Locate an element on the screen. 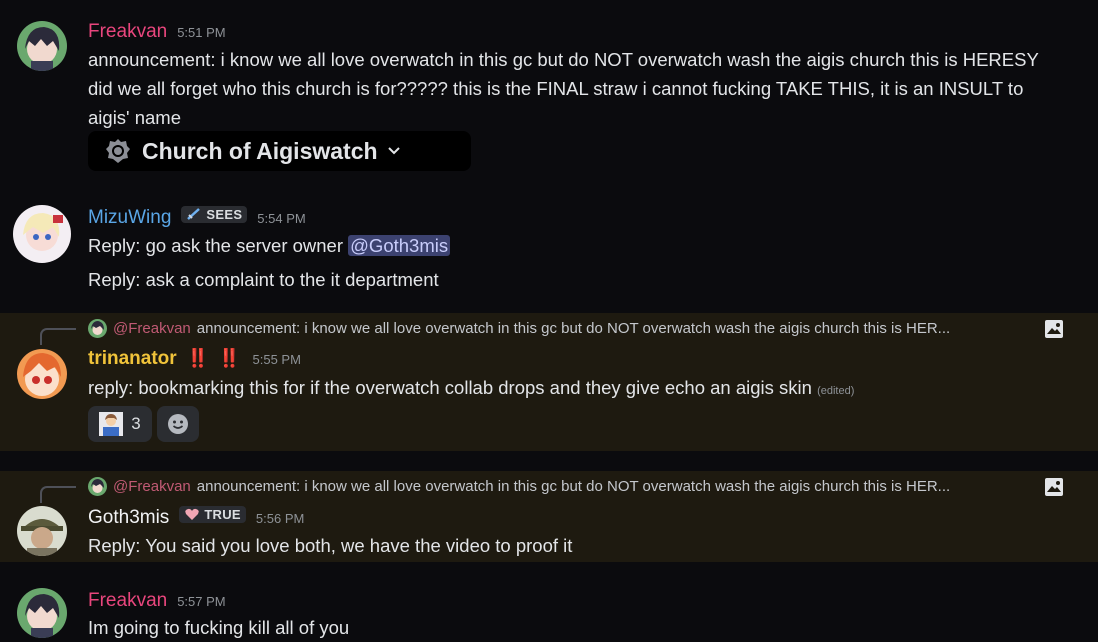 Image resolution: width=1098 pixels, height=642 pixels. chevron-down-icon is located at coordinates (393, 151).